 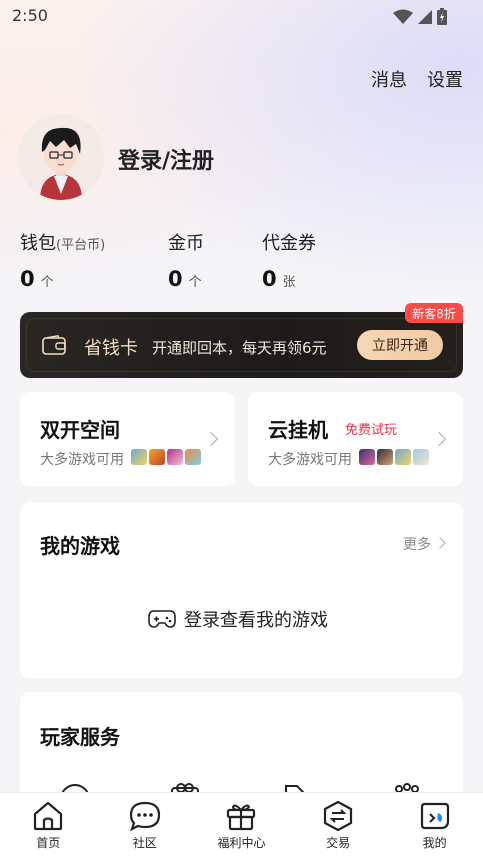 What do you see at coordinates (186, 260) in the screenshot?
I see `wallet-gold-coin: 金币 0个` at bounding box center [186, 260].